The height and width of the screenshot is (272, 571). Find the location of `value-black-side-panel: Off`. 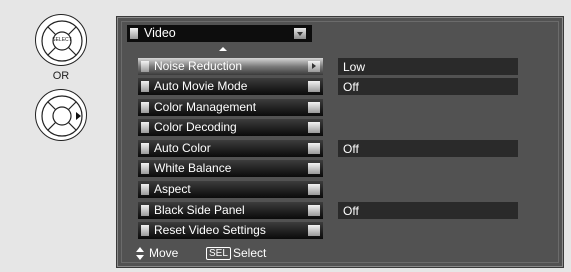

value-black-side-panel: Off is located at coordinates (428, 210).